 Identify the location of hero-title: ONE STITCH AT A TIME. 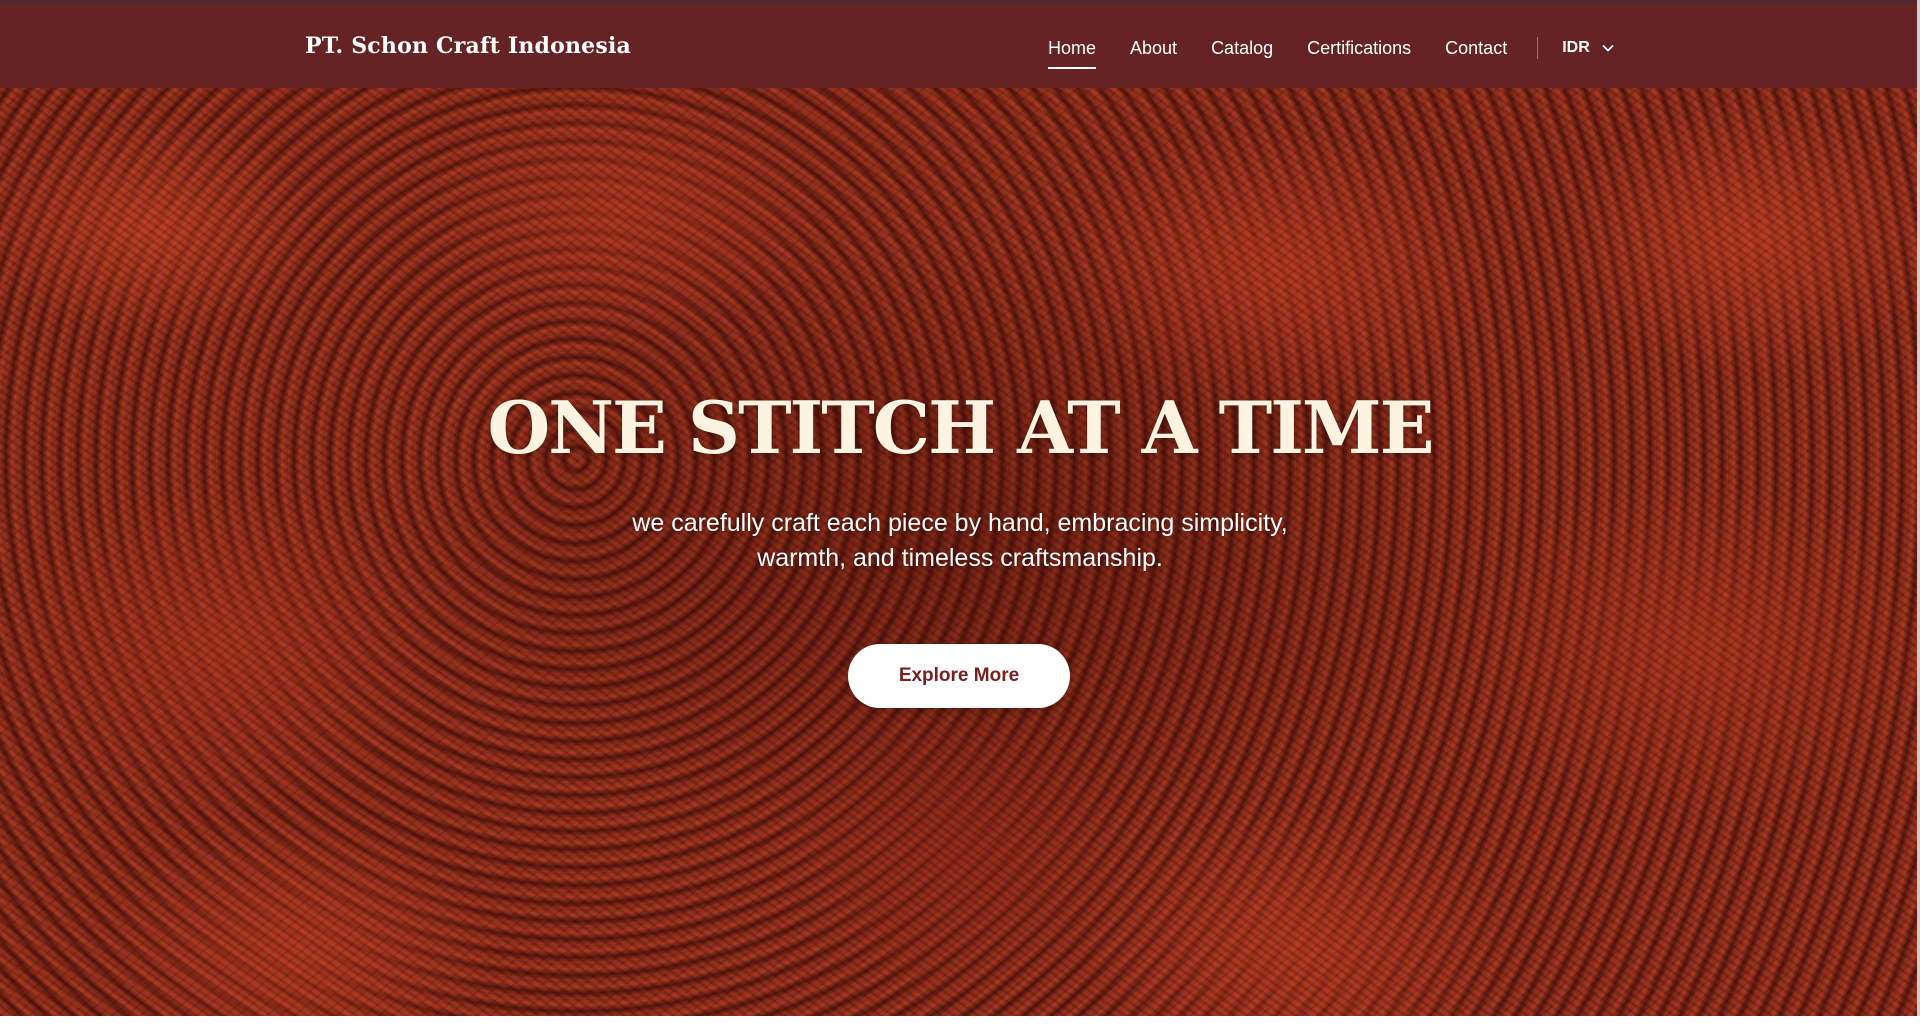
(960, 427).